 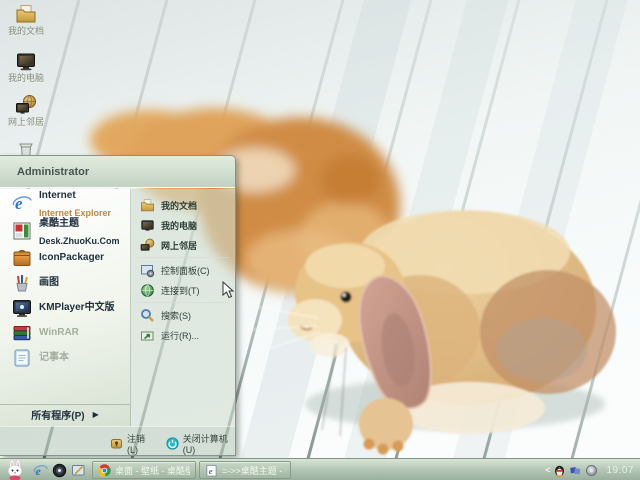 What do you see at coordinates (179, 225) in the screenshot?
I see `item-label: 我的电脑` at bounding box center [179, 225].